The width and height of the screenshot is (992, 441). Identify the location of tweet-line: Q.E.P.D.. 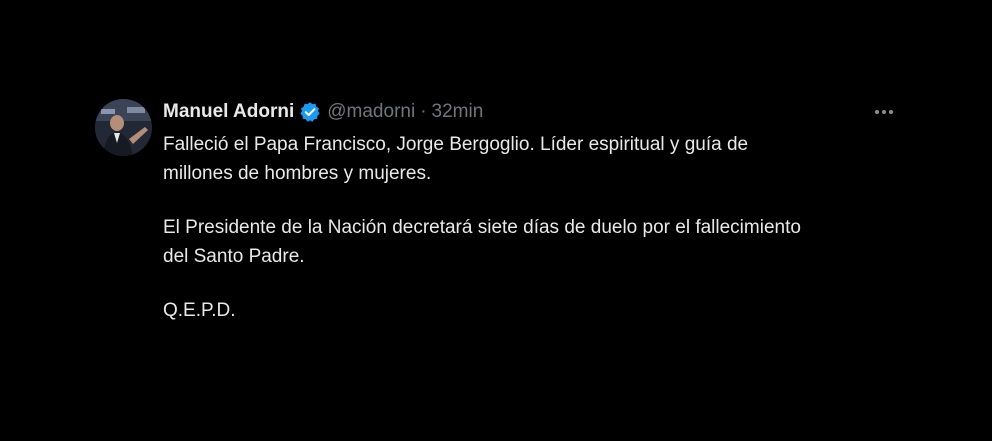
(199, 310).